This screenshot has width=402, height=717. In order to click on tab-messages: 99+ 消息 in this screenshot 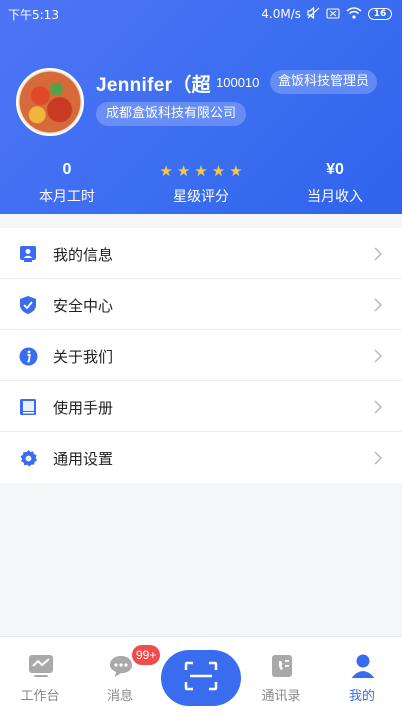, I will do `click(120, 677)`.